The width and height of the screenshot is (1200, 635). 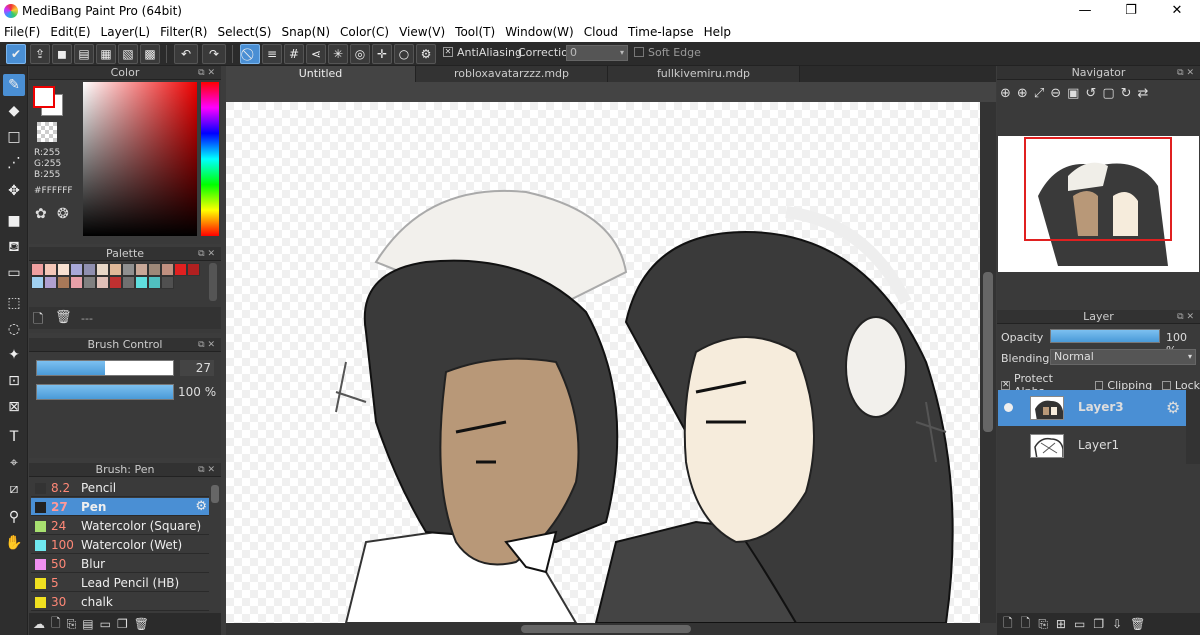 What do you see at coordinates (1131, 11) in the screenshot?
I see `maximize-button: ❐` at bounding box center [1131, 11].